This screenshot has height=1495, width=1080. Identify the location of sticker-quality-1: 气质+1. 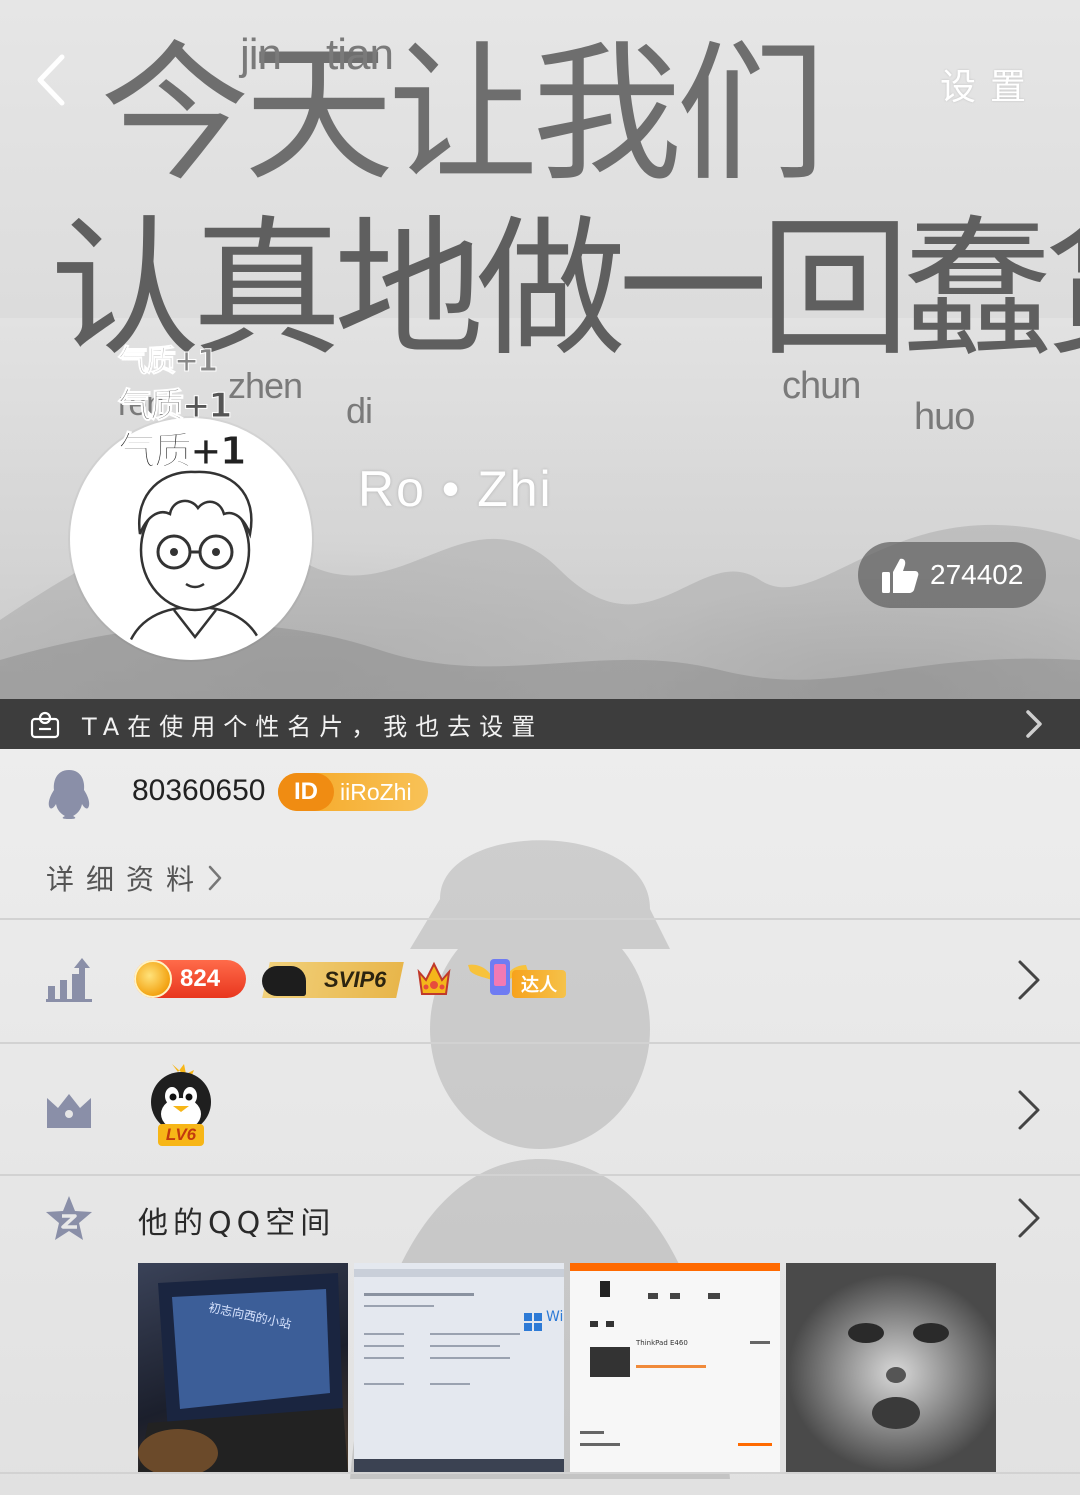
(167, 362).